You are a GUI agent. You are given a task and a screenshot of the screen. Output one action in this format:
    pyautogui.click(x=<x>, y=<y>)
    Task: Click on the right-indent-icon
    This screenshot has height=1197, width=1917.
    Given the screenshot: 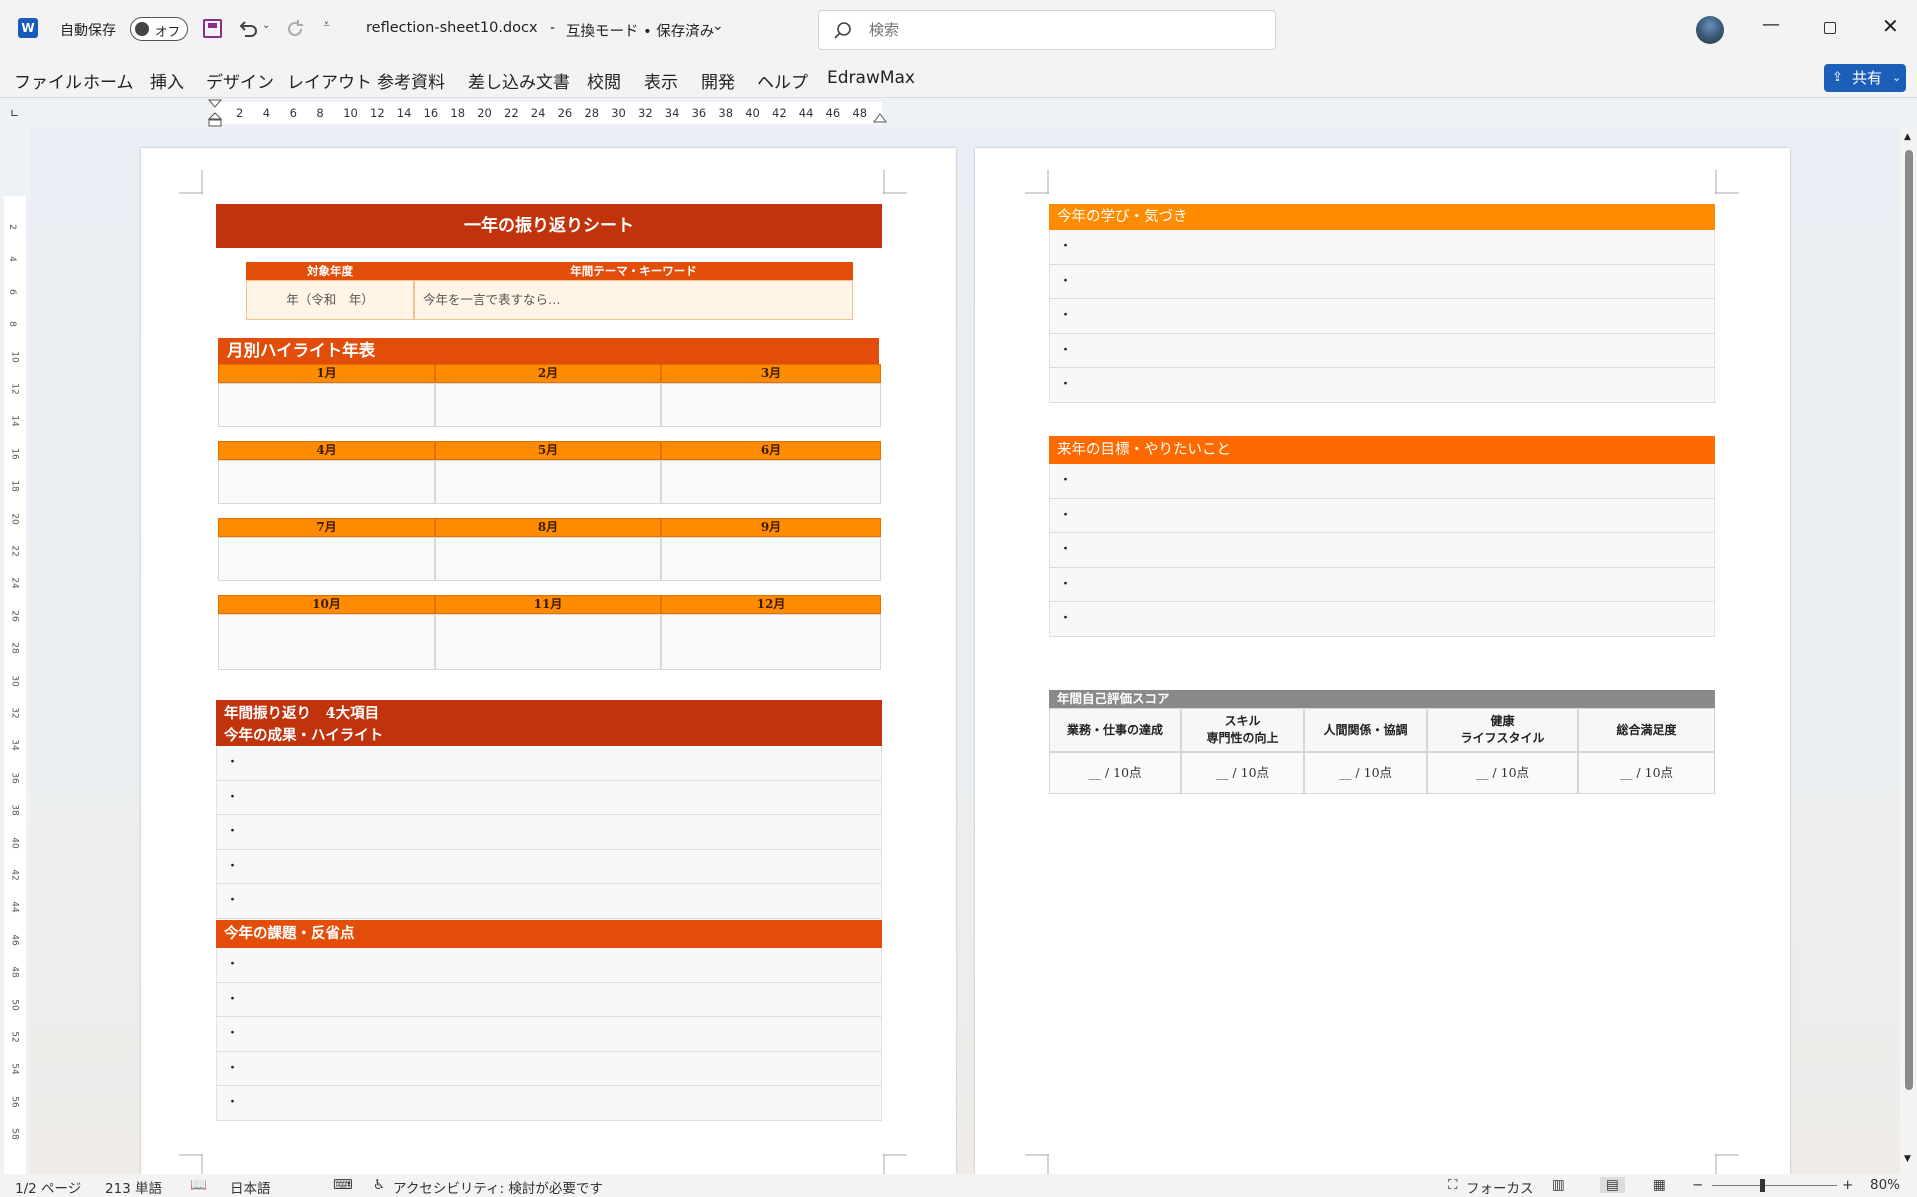 What is the action you would take?
    pyautogui.click(x=880, y=119)
    